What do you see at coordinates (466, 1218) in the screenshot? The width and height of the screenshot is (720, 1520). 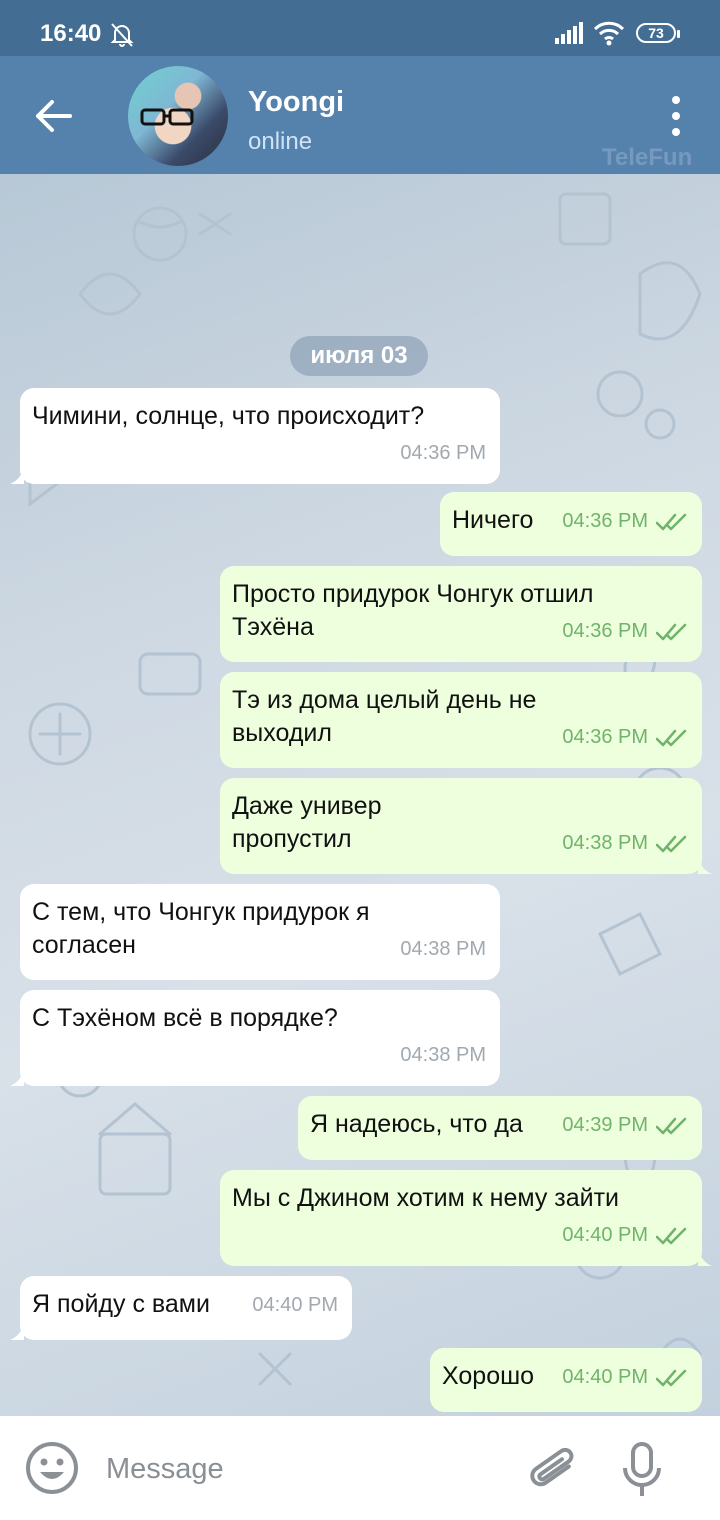 I see `message-bubble-outgoing: Мы с Джином хотим к нему зайти 04:40 PM` at bounding box center [466, 1218].